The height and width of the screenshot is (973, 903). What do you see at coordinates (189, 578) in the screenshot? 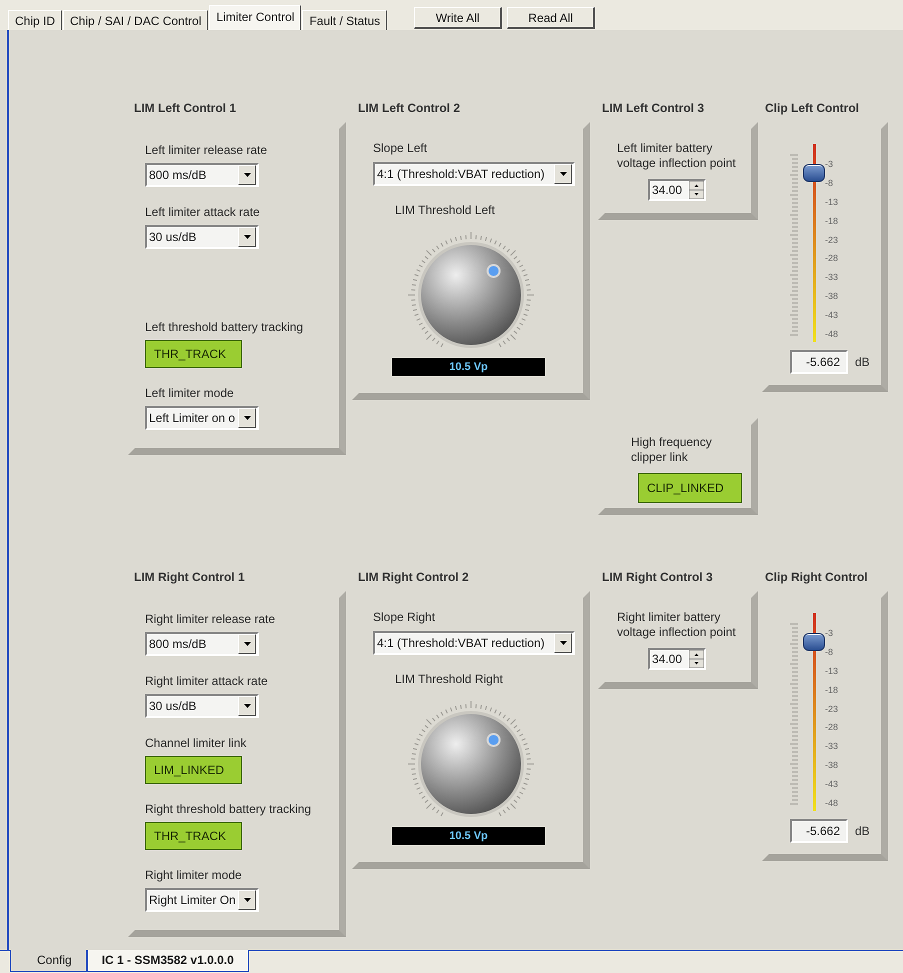
I see `panel-heading: LIM Right Control 1` at bounding box center [189, 578].